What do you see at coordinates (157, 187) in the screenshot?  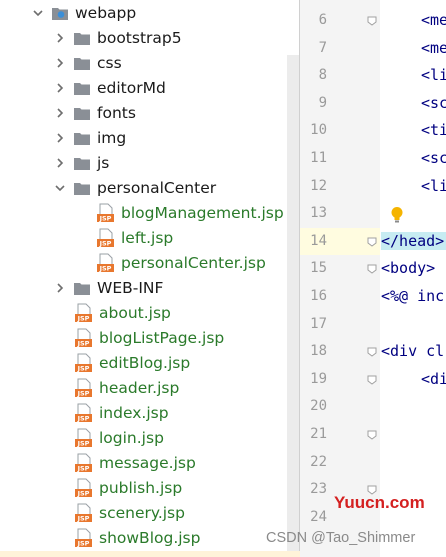 I see `tree-item-label: personalCenter` at bounding box center [157, 187].